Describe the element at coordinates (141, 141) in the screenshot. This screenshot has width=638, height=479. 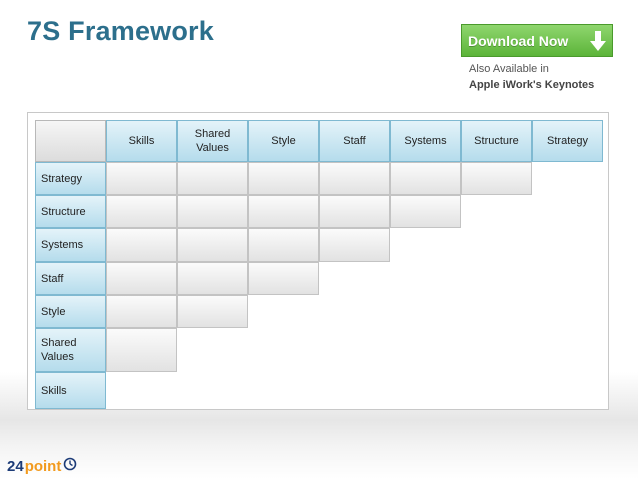
I see `column-header: Skills` at that location.